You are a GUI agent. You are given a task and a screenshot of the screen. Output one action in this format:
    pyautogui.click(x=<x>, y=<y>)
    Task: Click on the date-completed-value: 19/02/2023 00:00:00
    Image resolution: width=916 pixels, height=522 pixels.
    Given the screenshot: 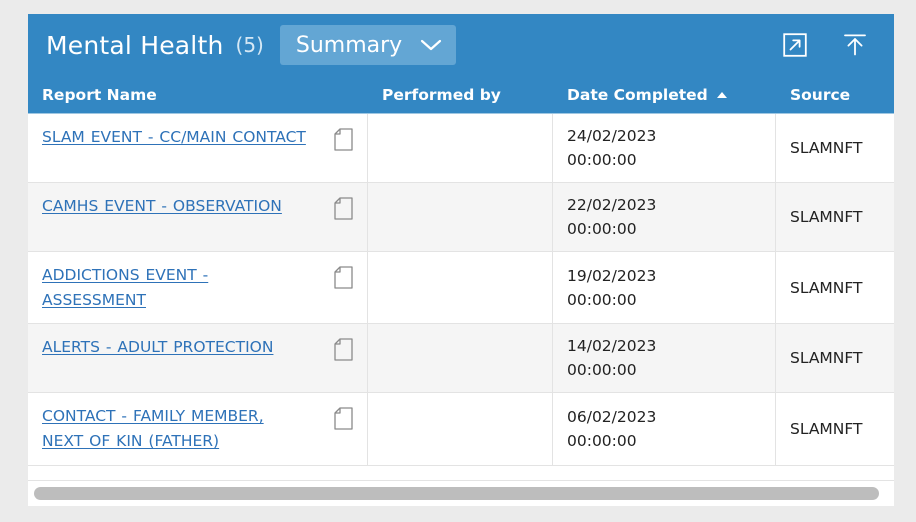 What is the action you would take?
    pyautogui.click(x=612, y=287)
    